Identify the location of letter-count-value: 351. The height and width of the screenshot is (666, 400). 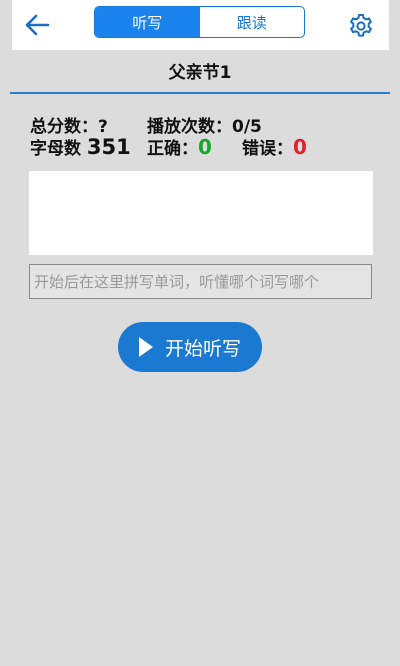
(108, 147).